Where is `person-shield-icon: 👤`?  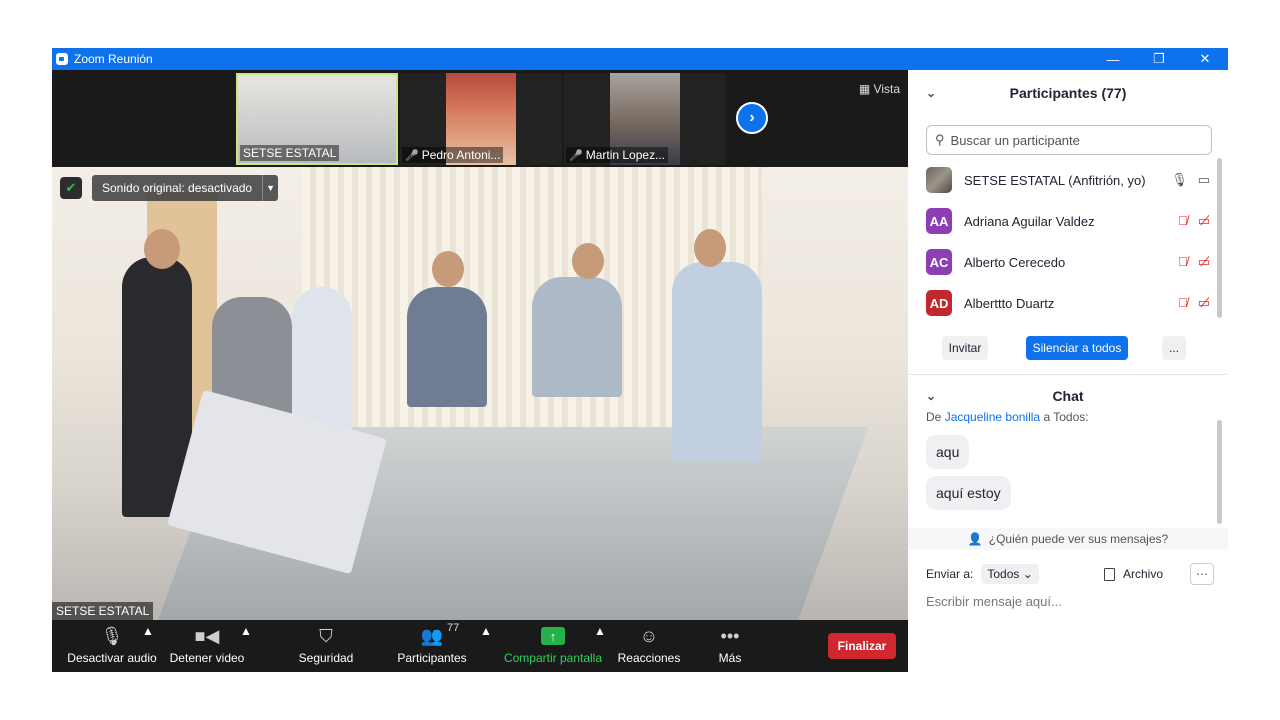
person-shield-icon: 👤 is located at coordinates (975, 539).